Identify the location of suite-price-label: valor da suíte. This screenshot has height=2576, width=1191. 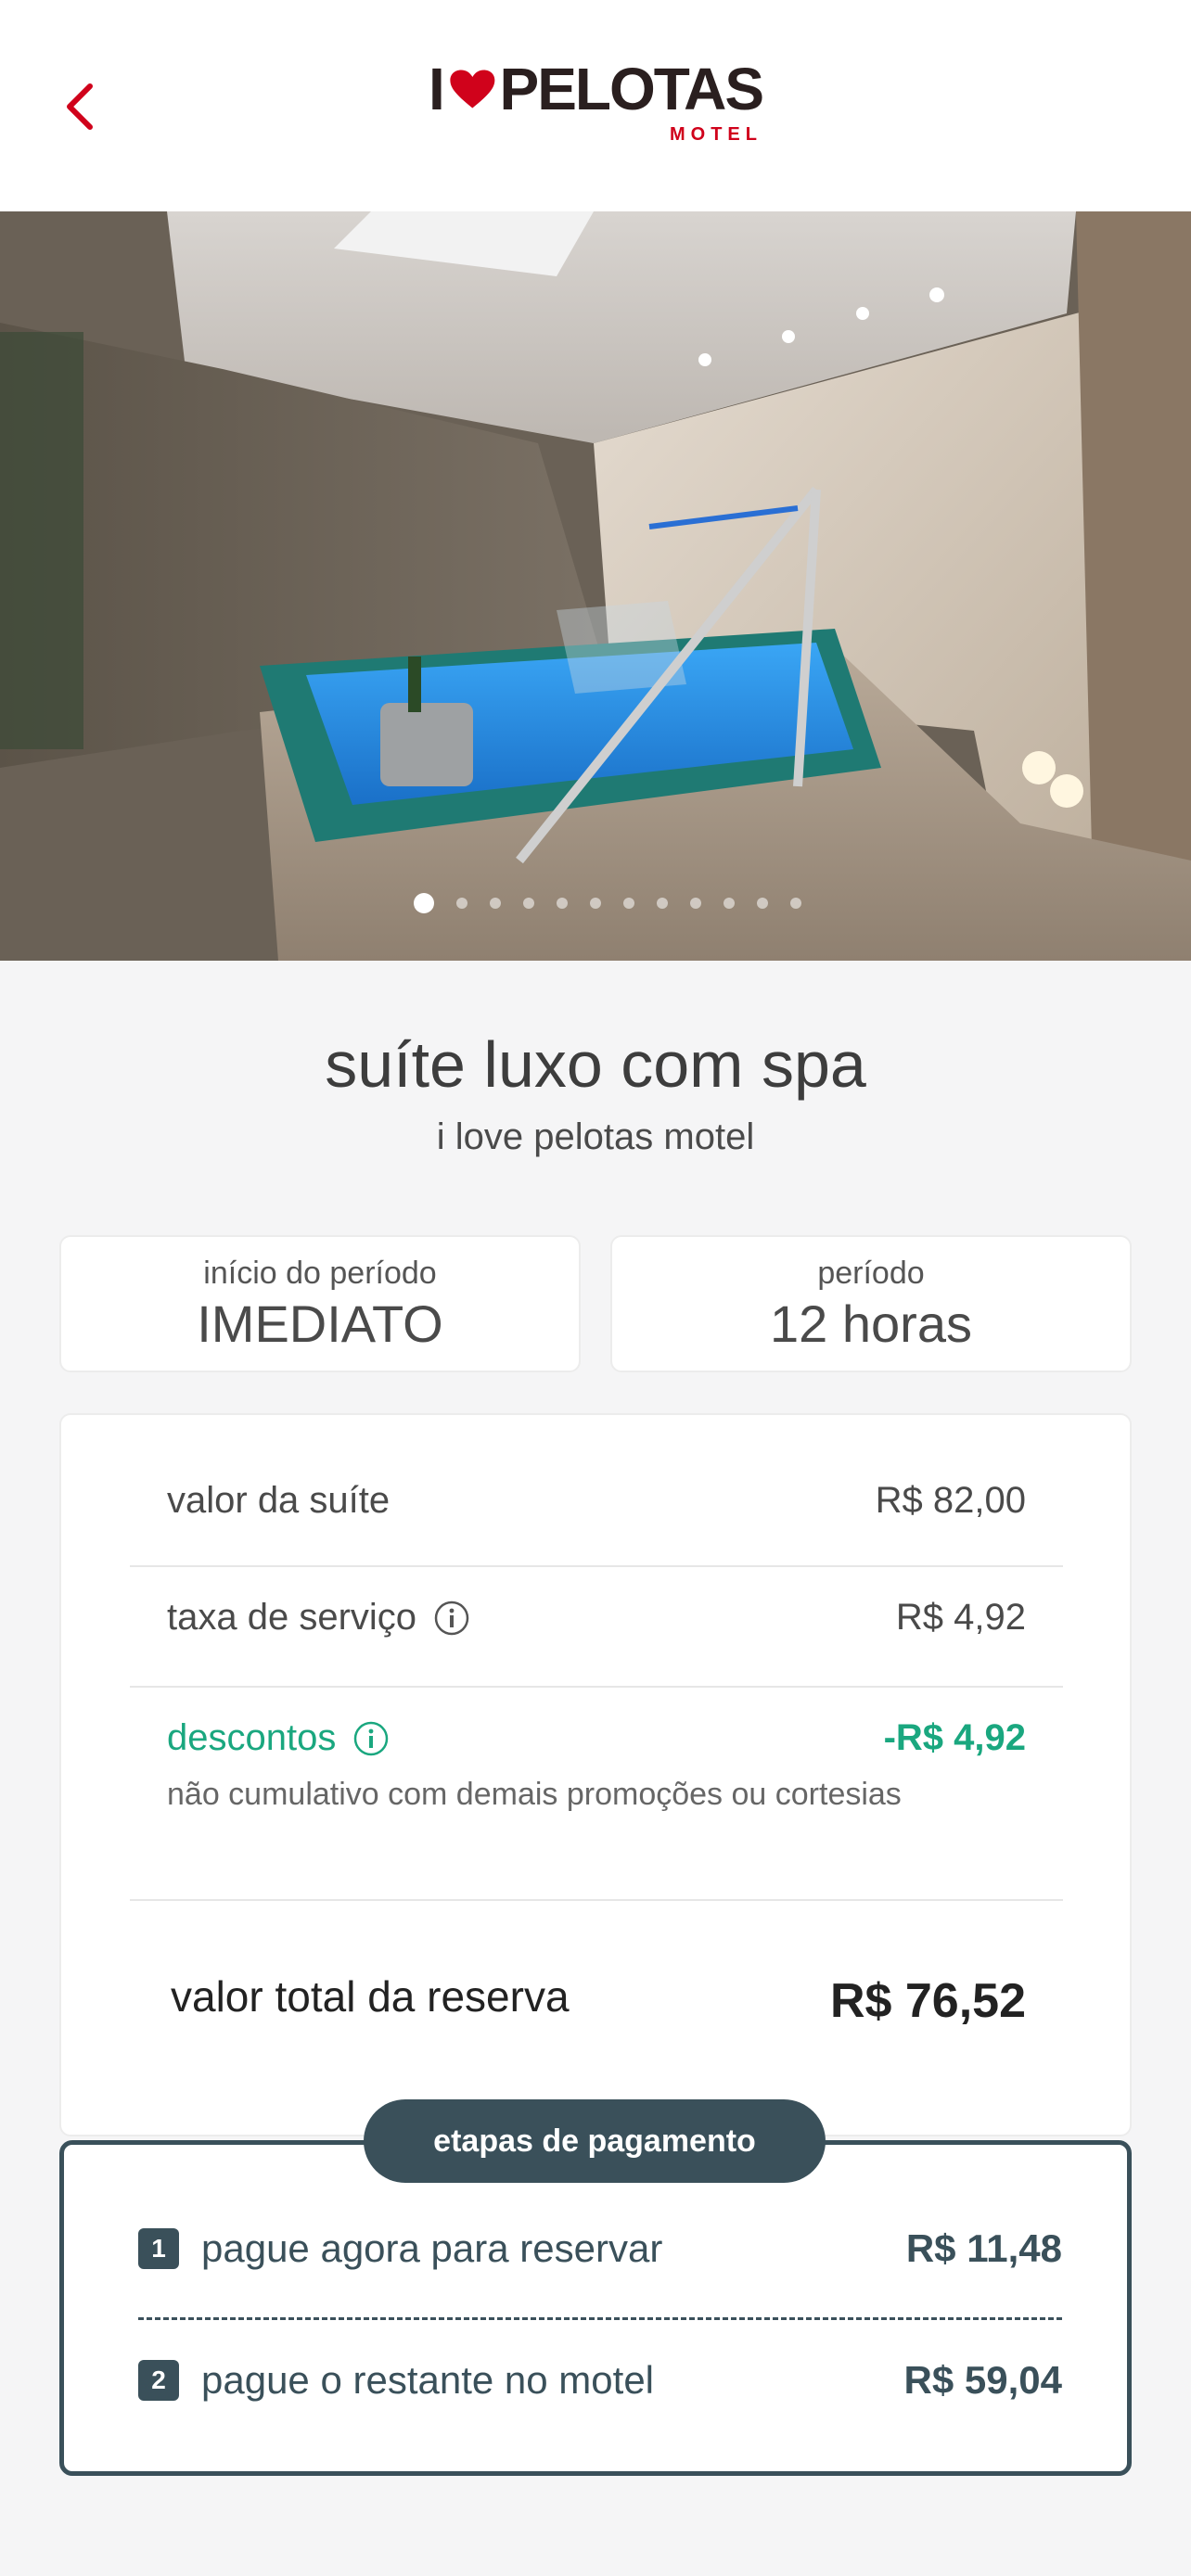
(279, 1500).